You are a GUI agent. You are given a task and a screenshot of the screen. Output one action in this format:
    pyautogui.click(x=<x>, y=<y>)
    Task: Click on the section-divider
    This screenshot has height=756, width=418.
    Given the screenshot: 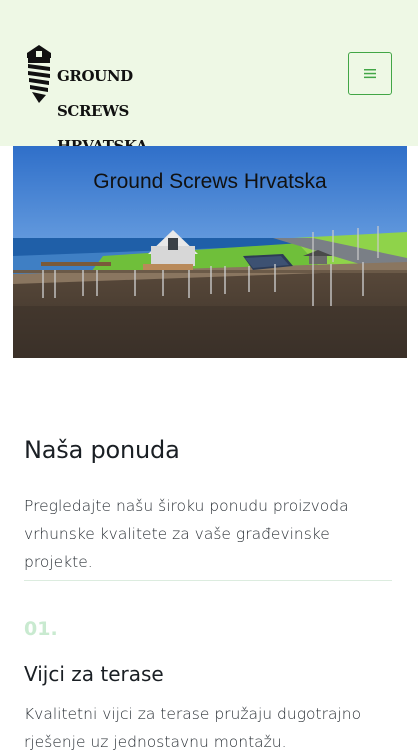 What is the action you would take?
    pyautogui.click(x=208, y=580)
    